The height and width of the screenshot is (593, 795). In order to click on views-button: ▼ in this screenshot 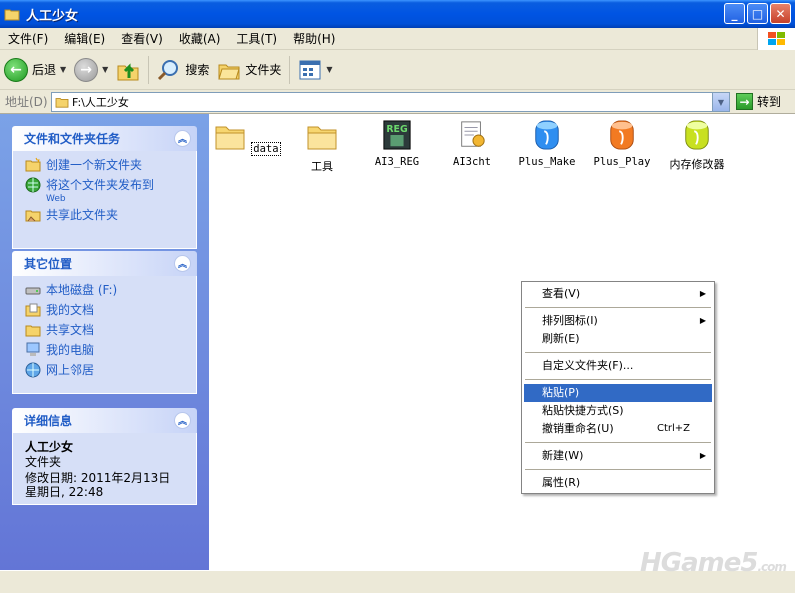, I will do `click(315, 70)`.